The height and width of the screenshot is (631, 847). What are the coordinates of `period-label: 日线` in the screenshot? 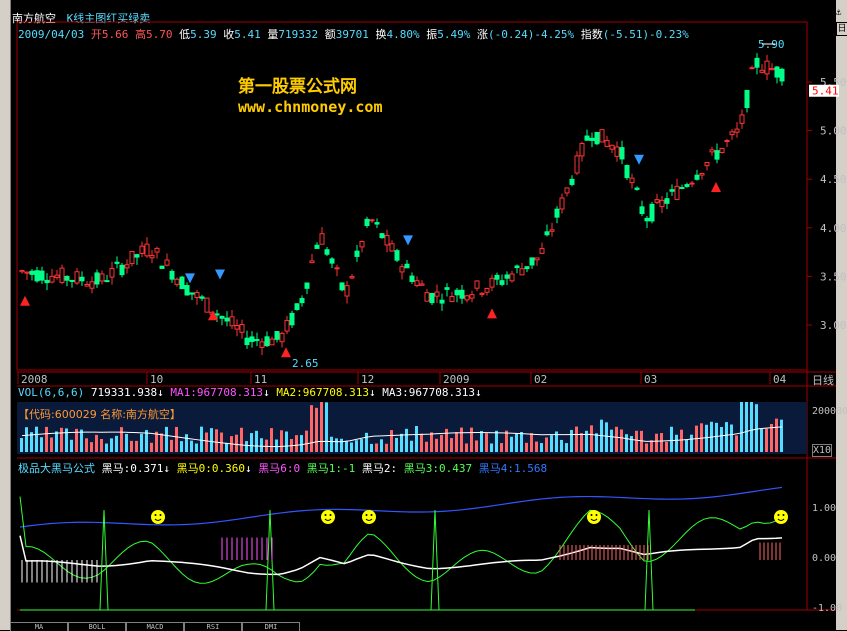 It's located at (823, 380).